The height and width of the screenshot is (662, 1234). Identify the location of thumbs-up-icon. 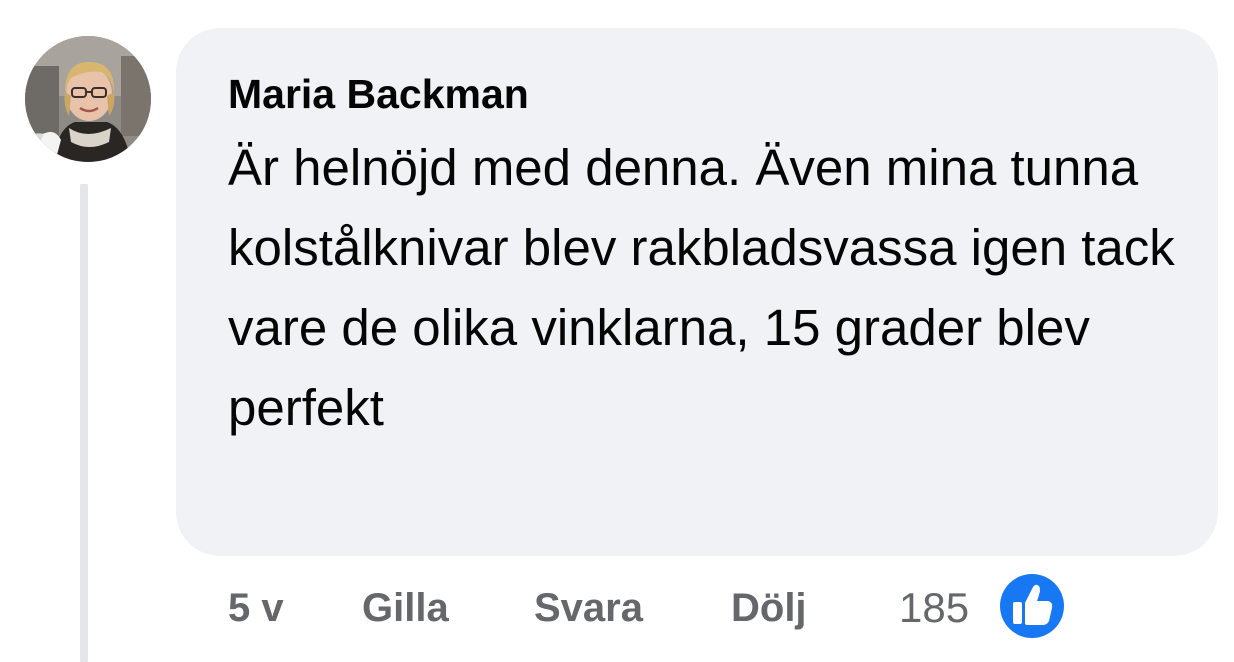
(1032, 606).